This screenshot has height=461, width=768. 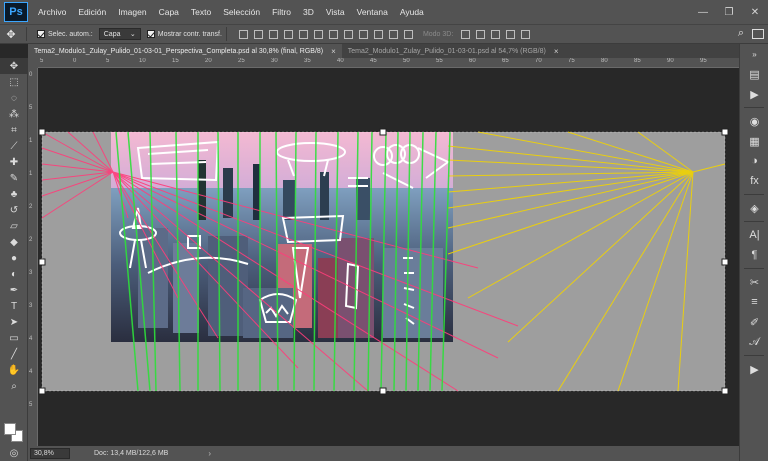 I want to click on actions-panel-icon: ▶, so click(x=754, y=94).